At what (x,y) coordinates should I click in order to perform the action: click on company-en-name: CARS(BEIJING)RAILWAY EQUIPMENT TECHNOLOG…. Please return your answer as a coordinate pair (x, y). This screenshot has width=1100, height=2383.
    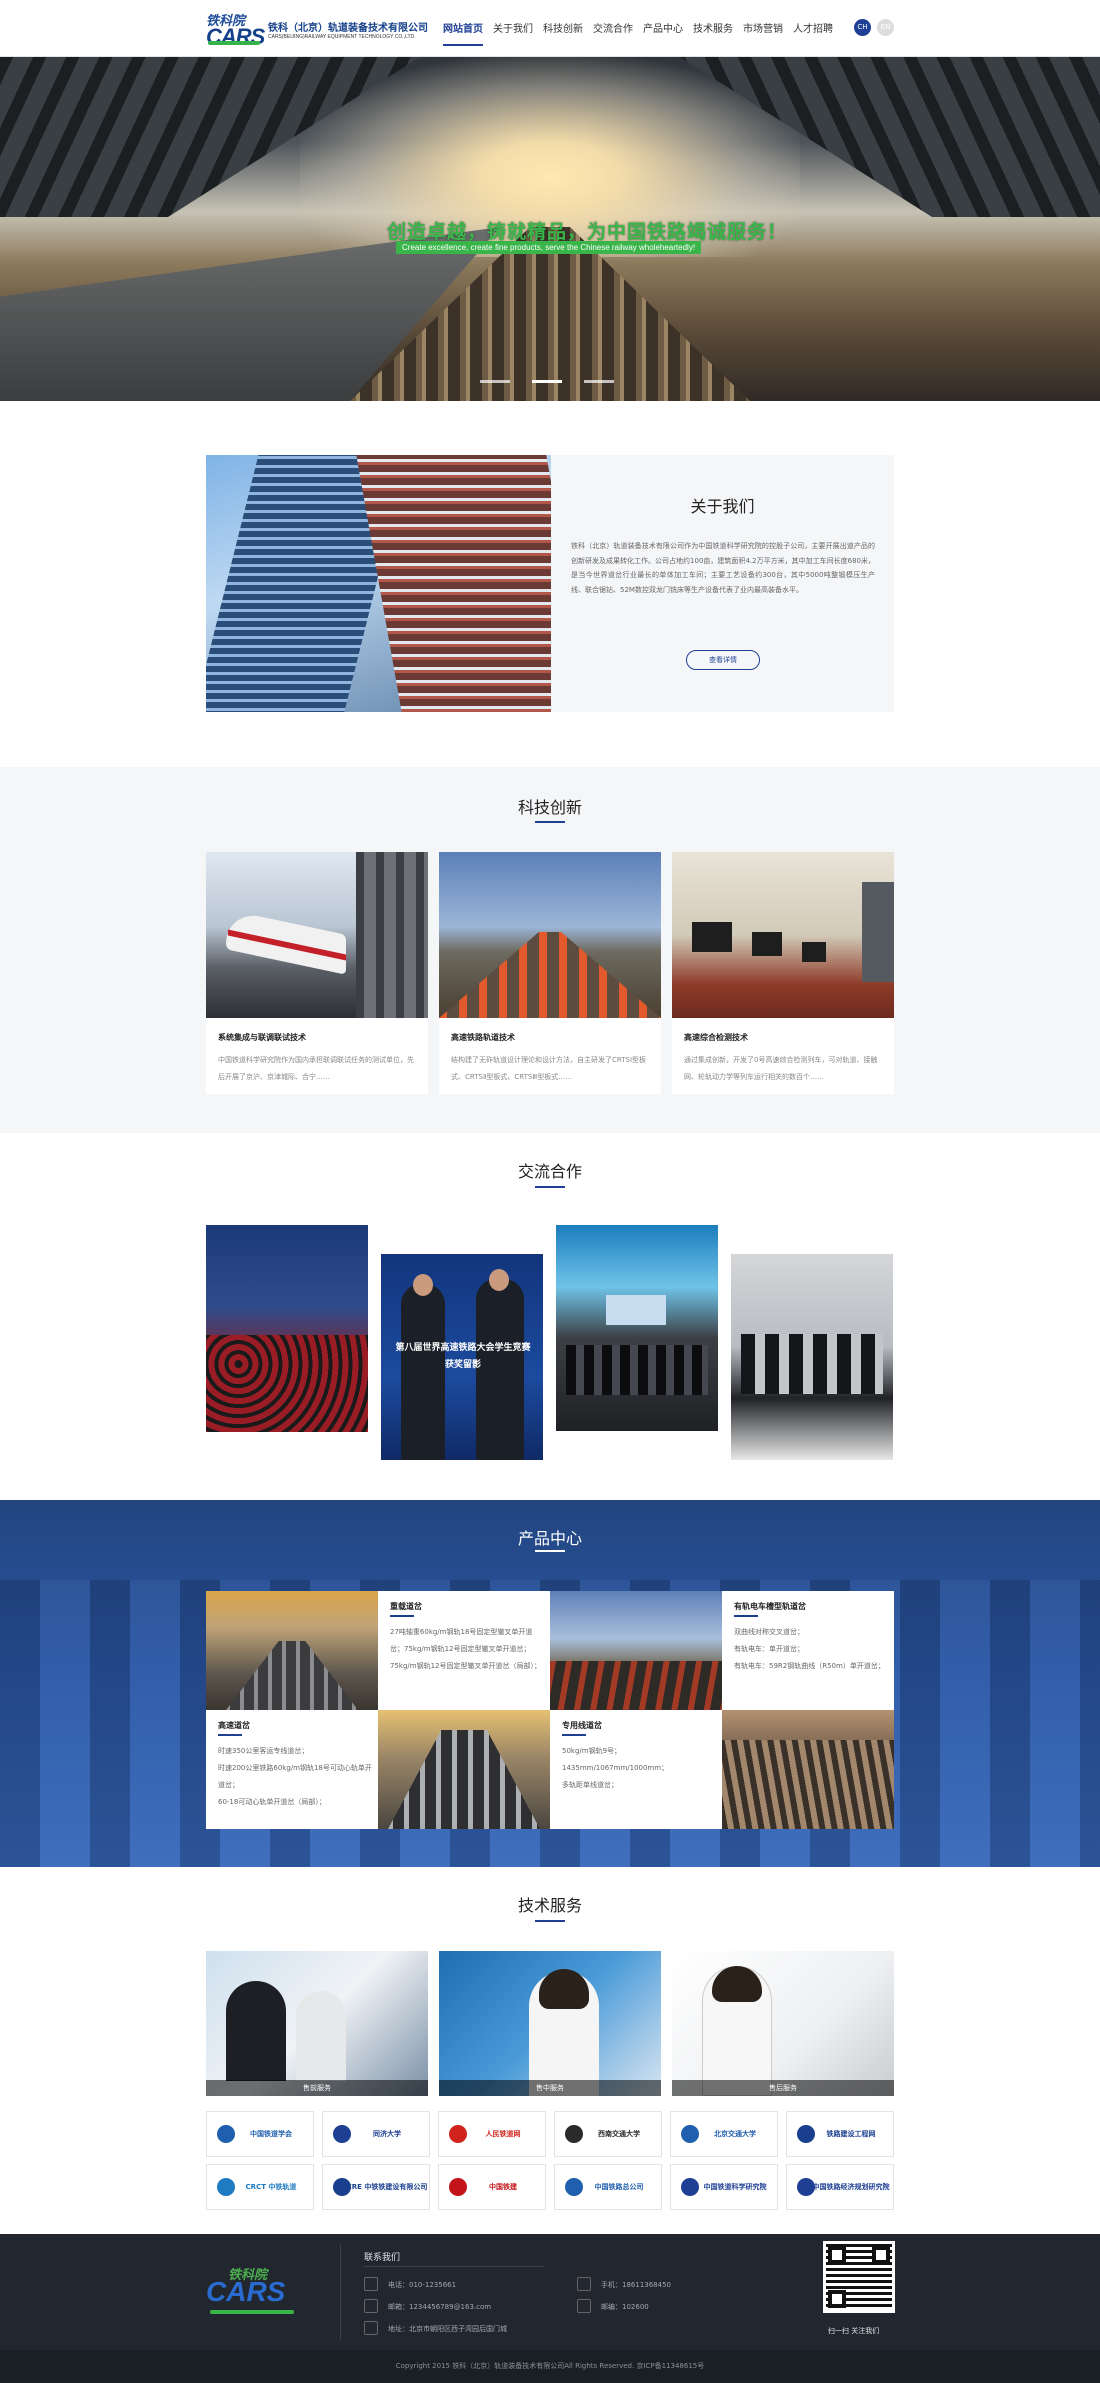
    Looking at the image, I should click on (342, 37).